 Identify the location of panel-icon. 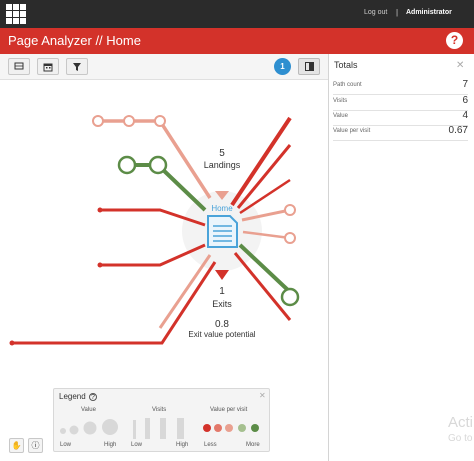
(309, 66).